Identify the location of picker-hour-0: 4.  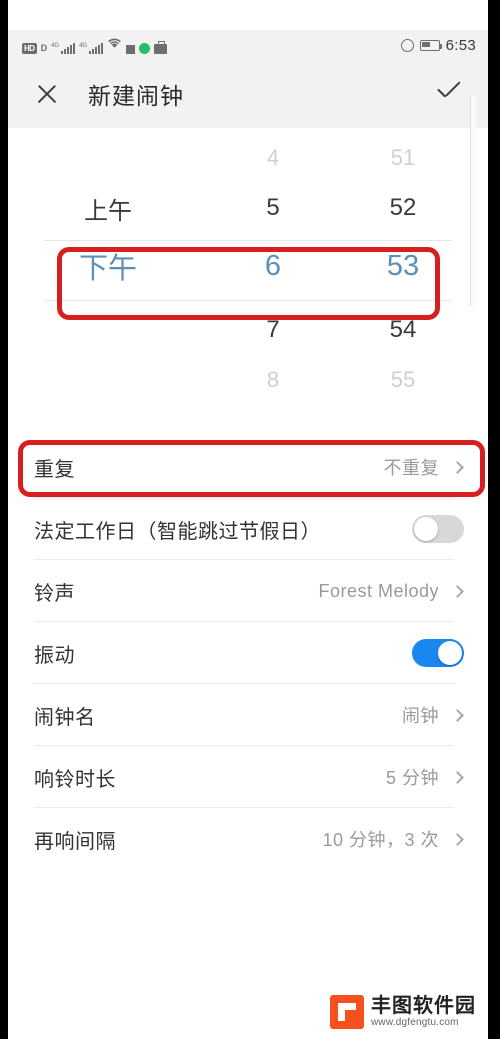
(273, 158).